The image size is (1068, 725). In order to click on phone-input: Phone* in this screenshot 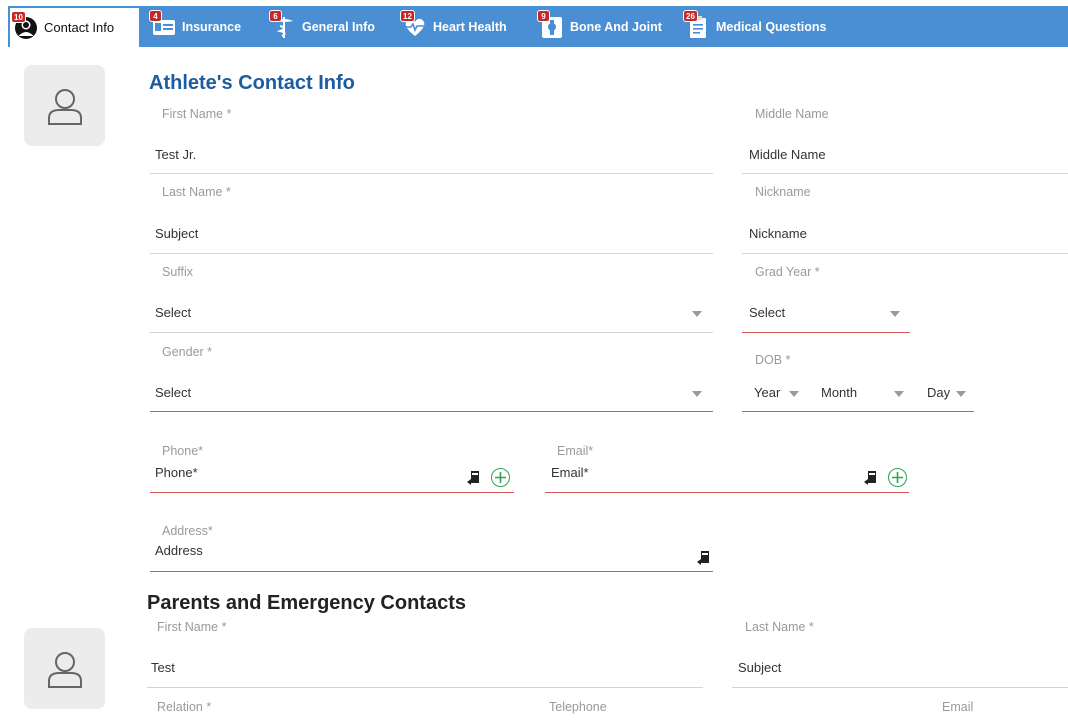, I will do `click(176, 472)`.